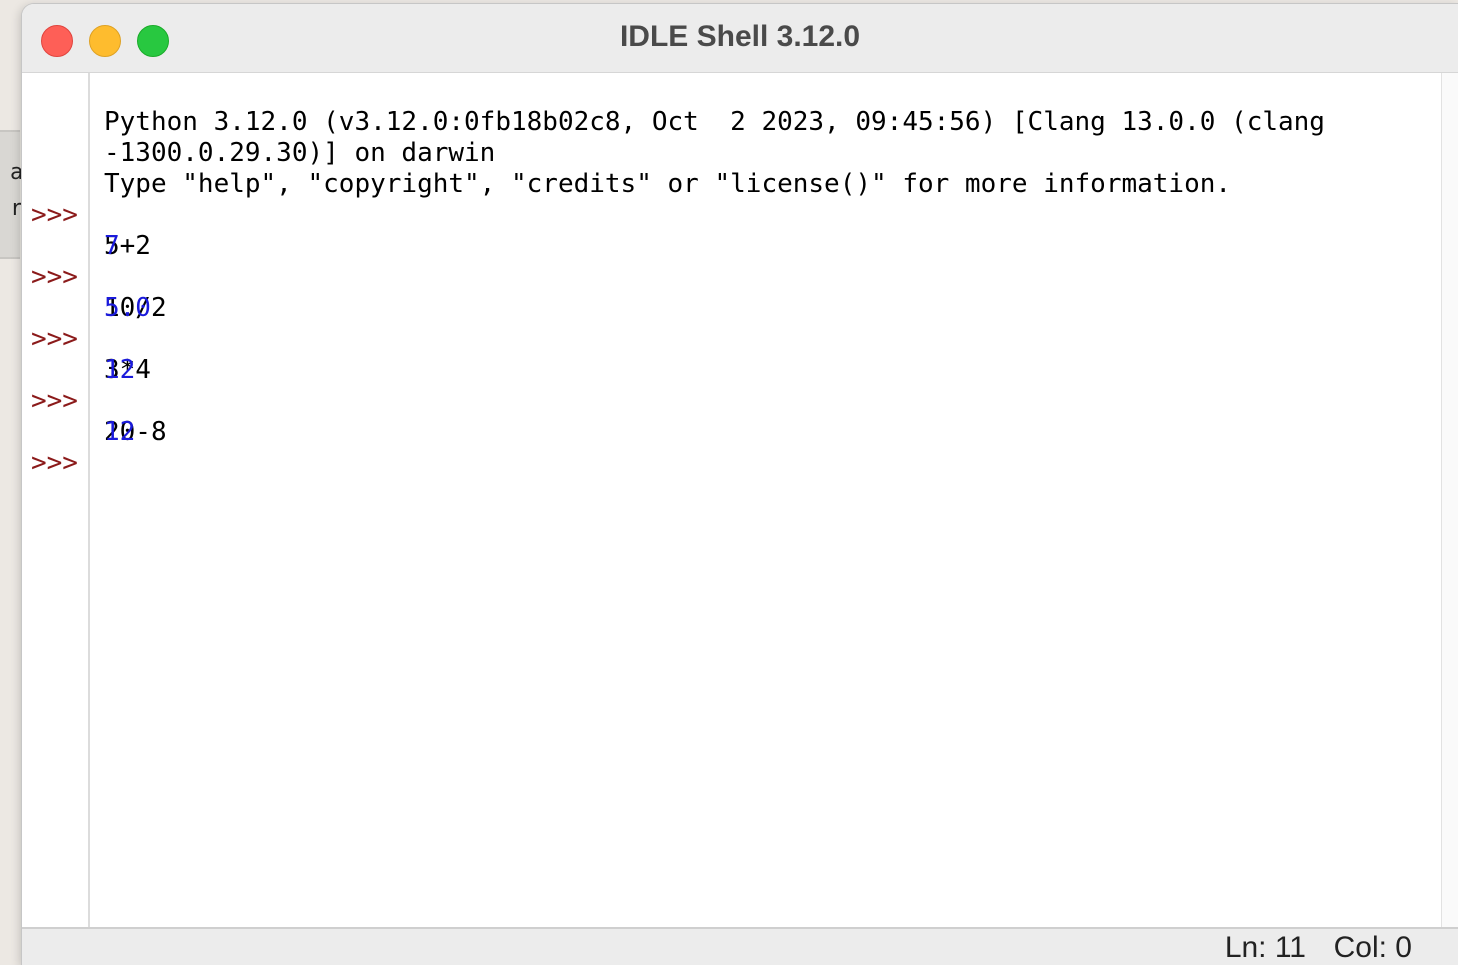  I want to click on window-title: IDLE Shell 3.12.0, so click(740, 36).